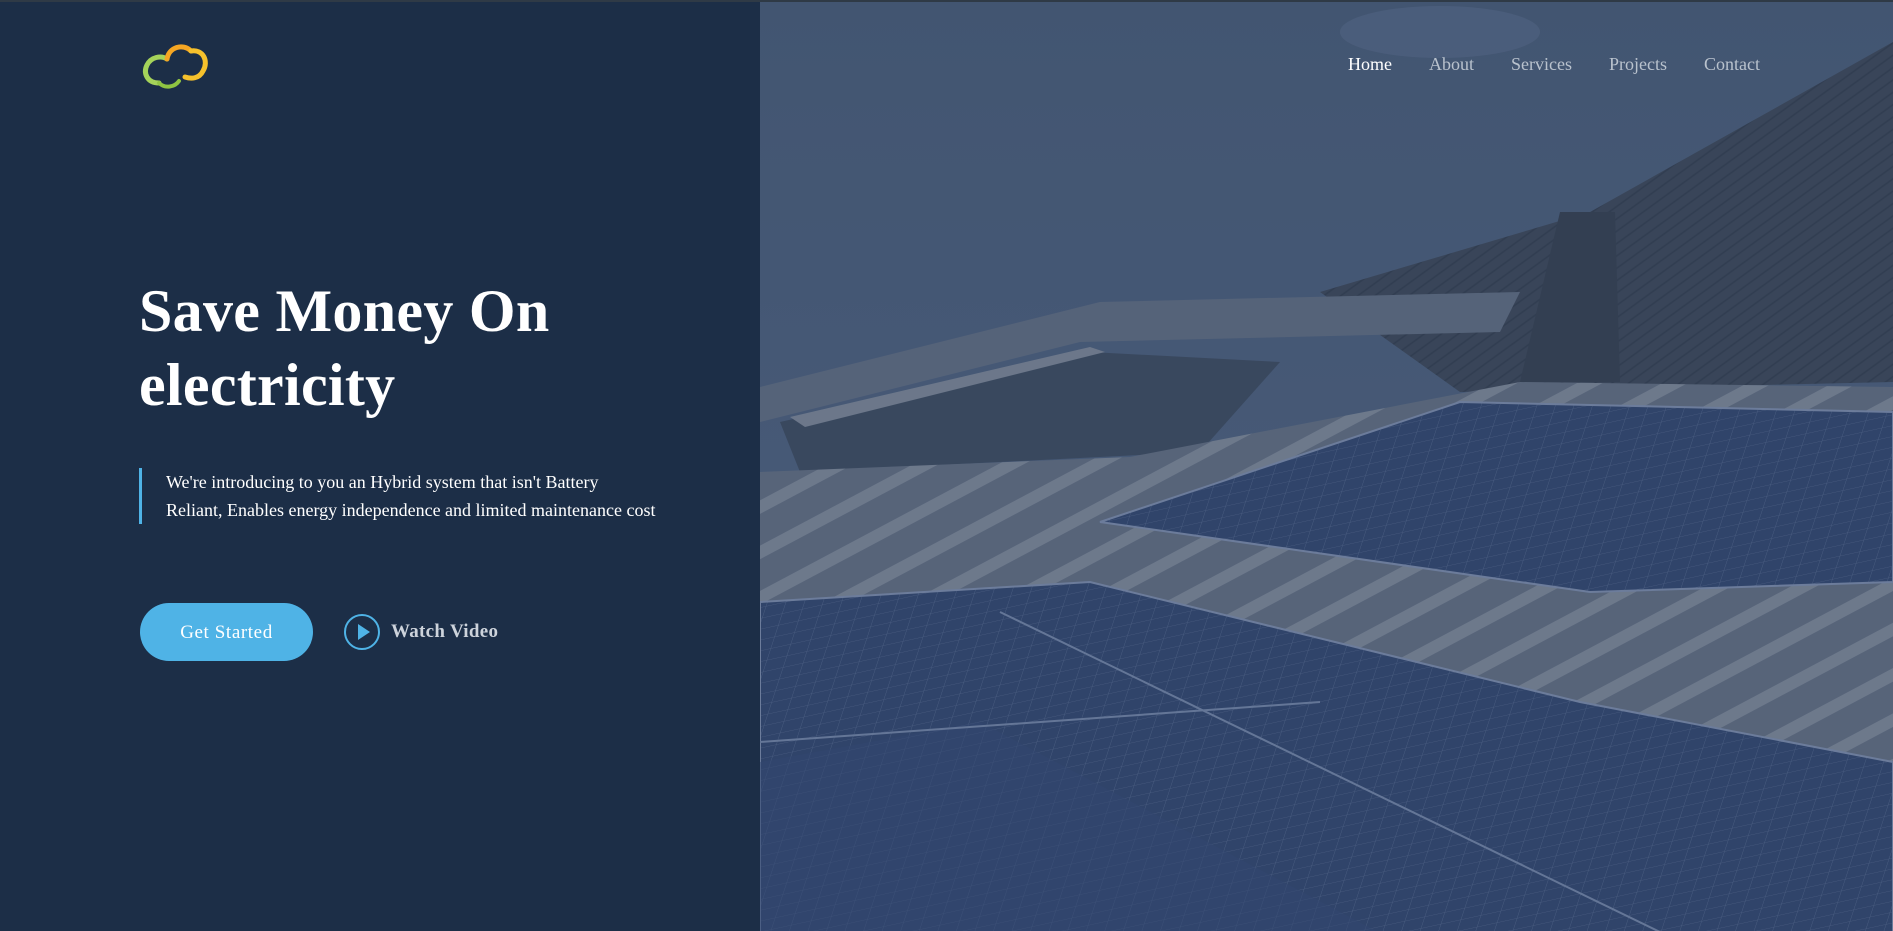 The width and height of the screenshot is (1893, 931). I want to click on hero-title-line-2: electricity, so click(267, 385).